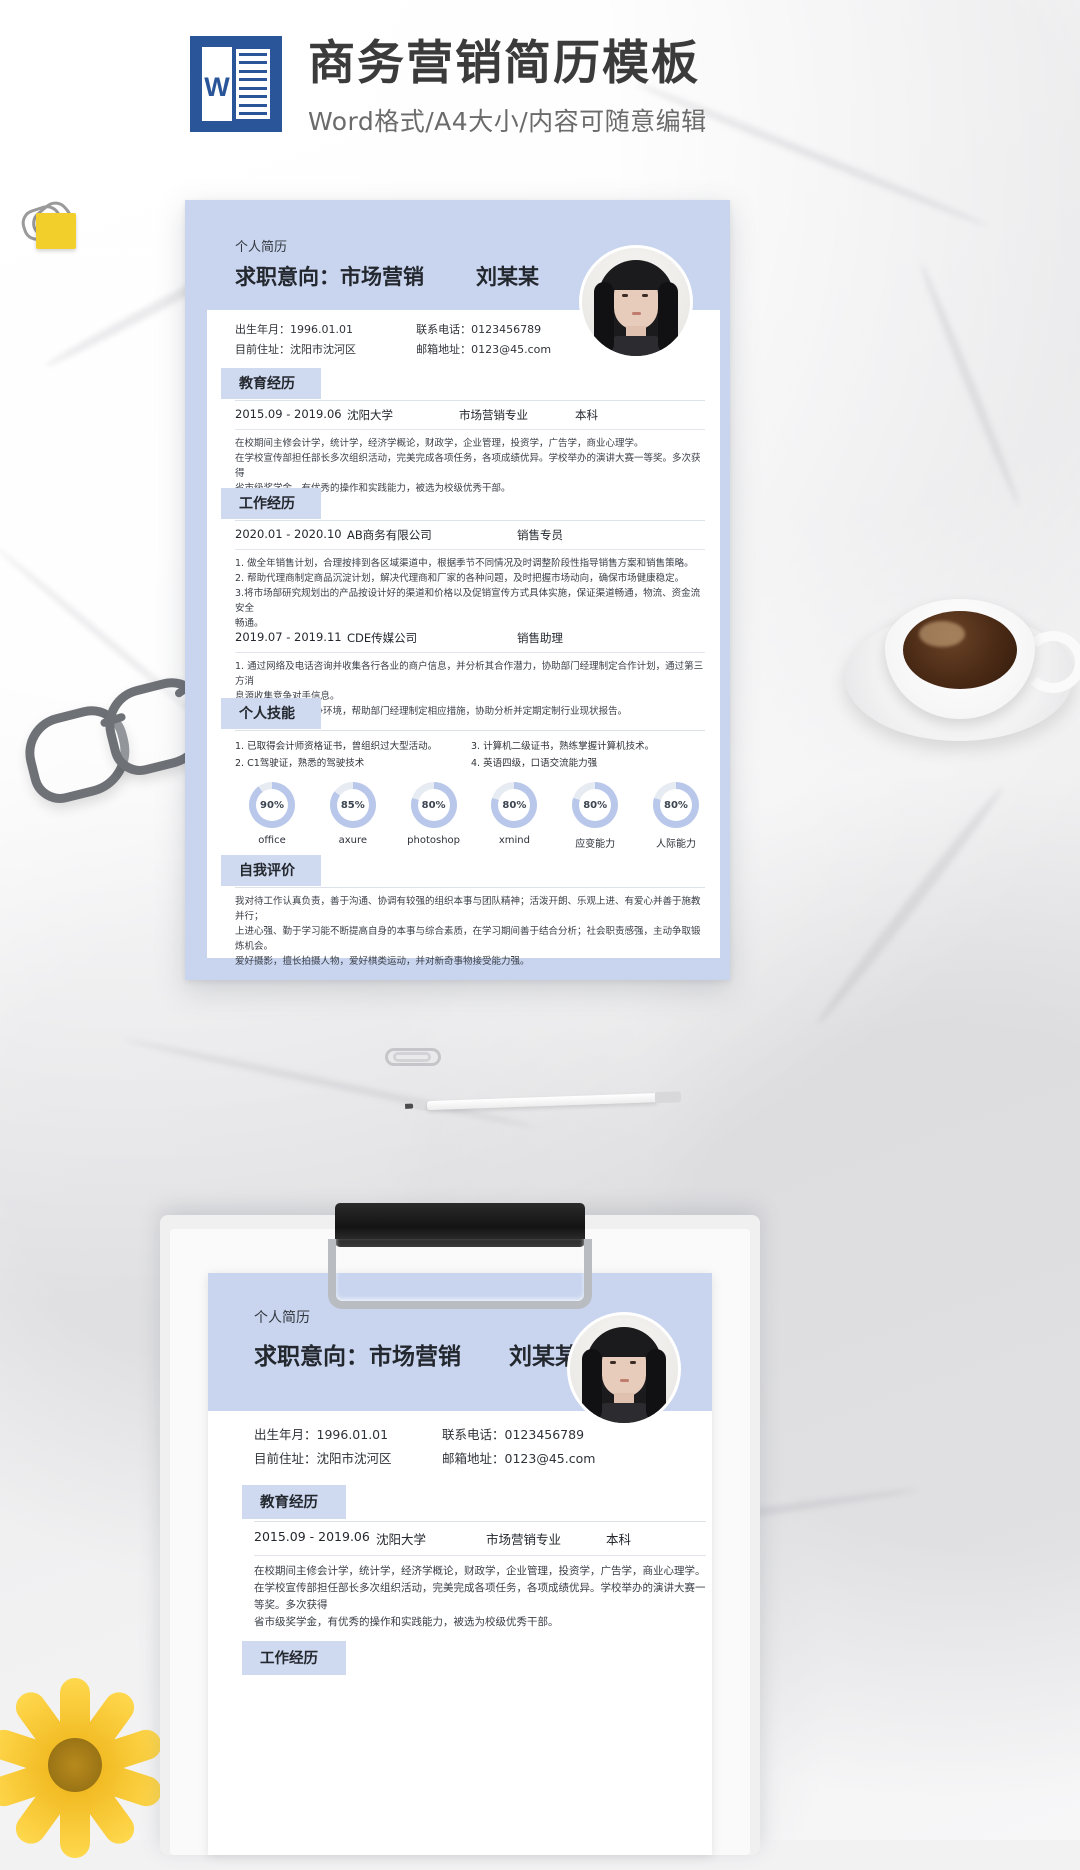 The image size is (1080, 1870). I want to click on promo-header: W 商务营销简历模板 Word格式/A4大小/内容可随意编辑, so click(448, 87).